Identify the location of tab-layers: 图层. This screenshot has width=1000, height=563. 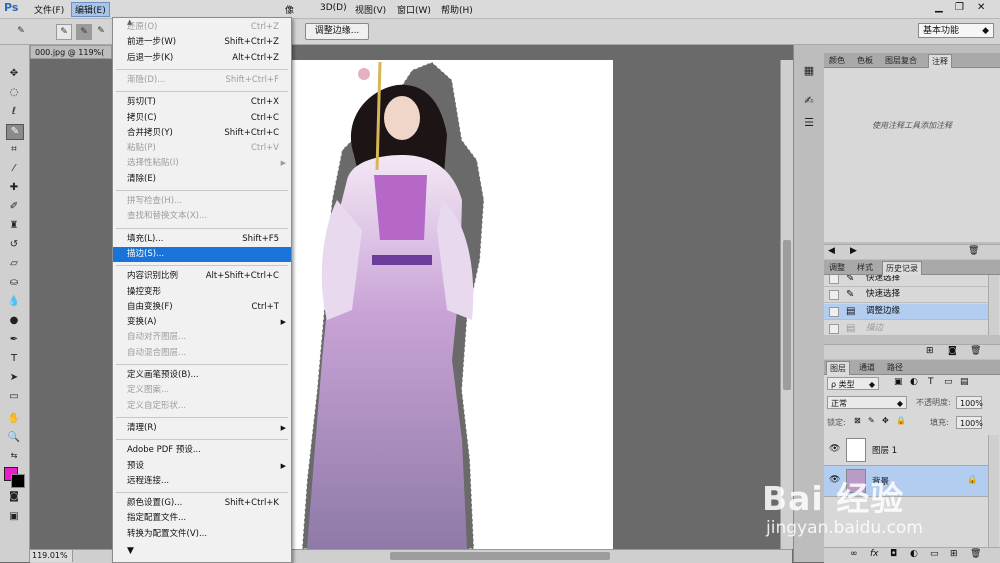
(838, 368).